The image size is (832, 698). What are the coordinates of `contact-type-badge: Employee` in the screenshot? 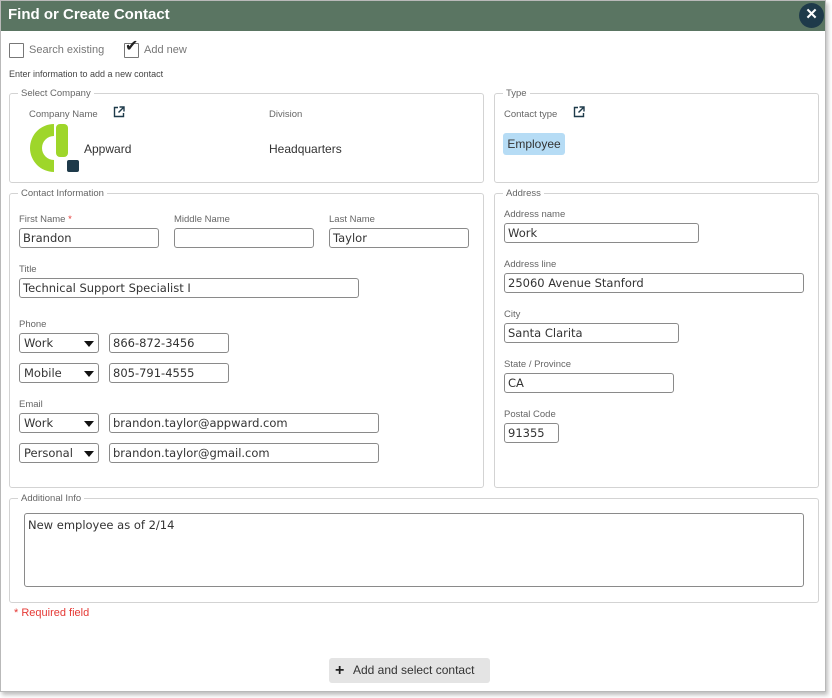 It's located at (534, 144).